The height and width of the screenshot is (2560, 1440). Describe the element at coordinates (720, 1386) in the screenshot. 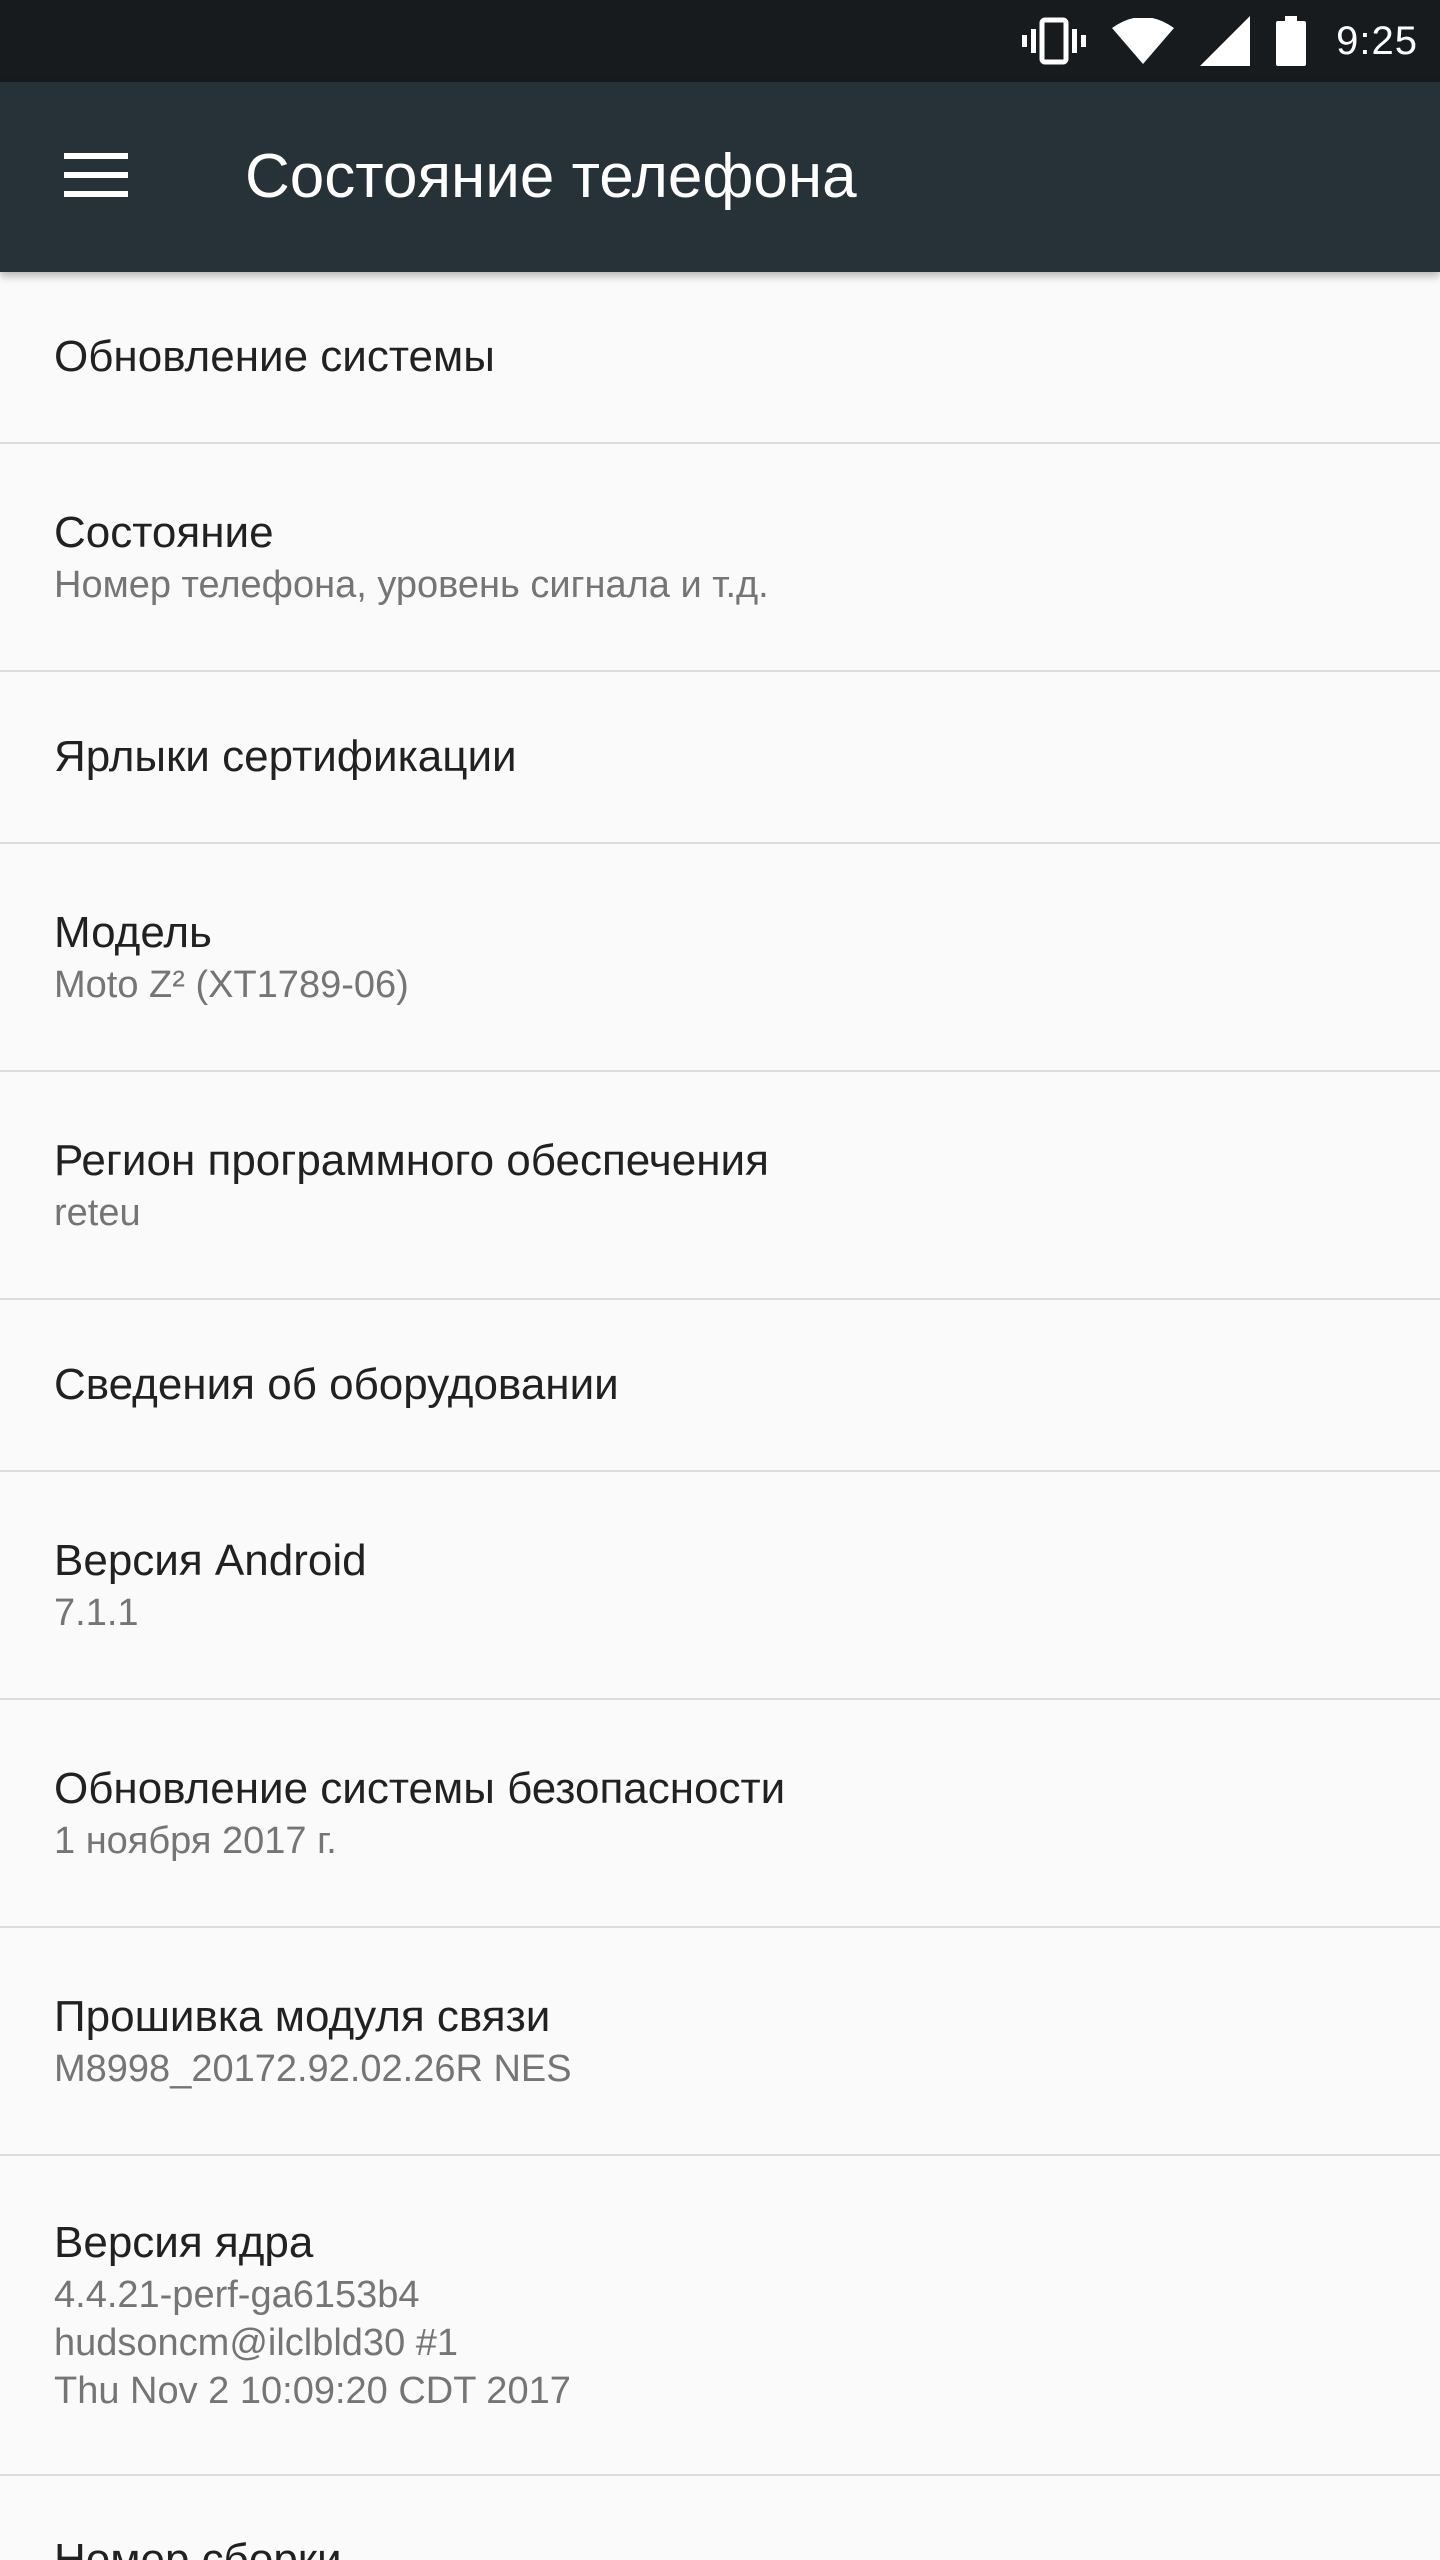

I see `settings-item-hardware-info: Сведения об оборудовании` at that location.